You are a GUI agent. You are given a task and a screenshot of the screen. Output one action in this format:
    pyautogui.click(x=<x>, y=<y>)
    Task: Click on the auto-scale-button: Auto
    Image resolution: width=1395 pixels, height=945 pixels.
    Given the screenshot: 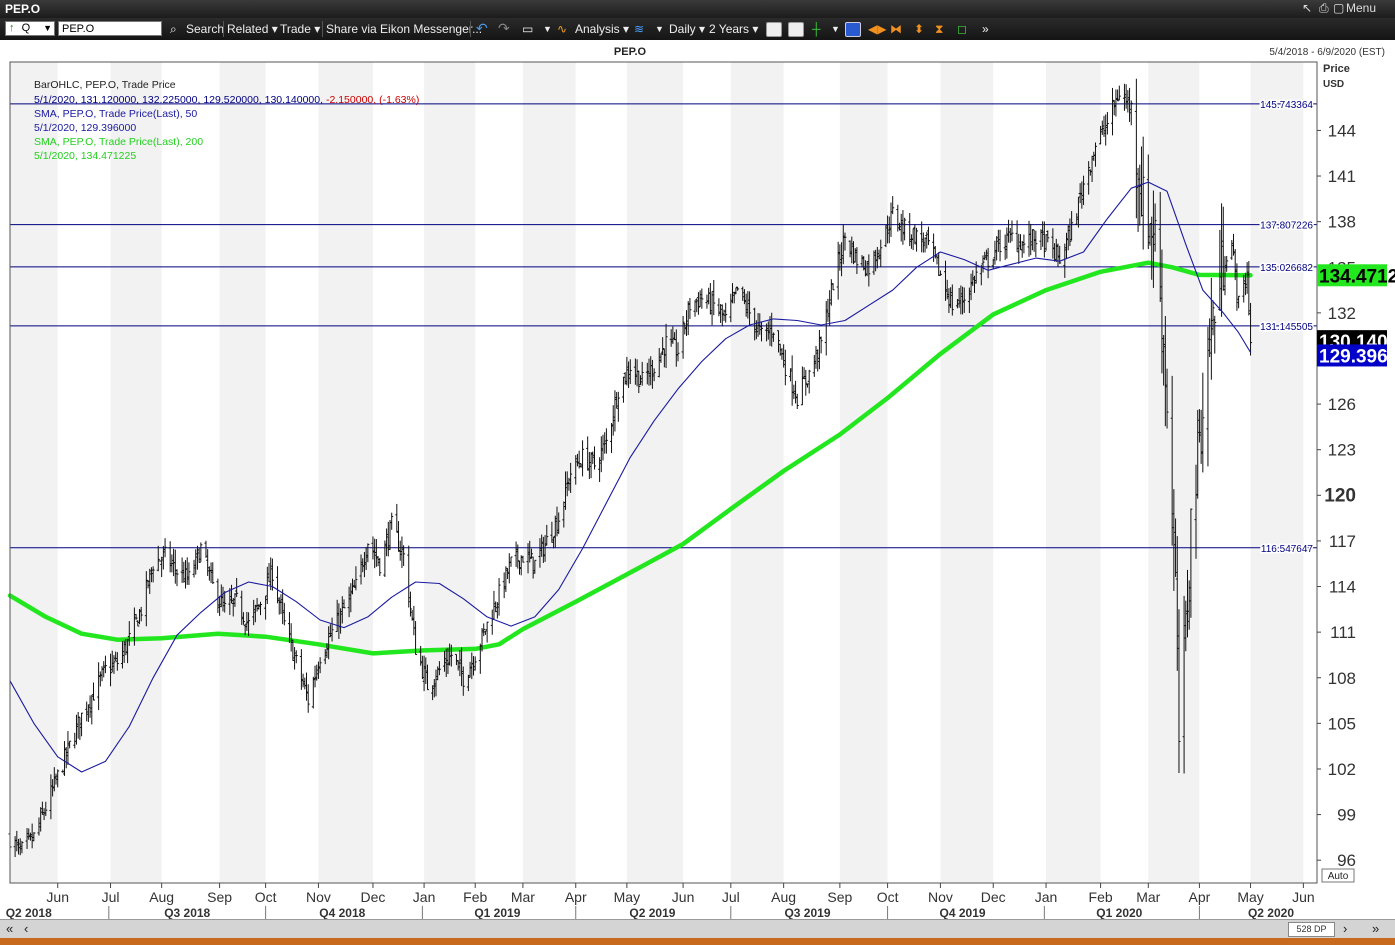 What is the action you would take?
    pyautogui.click(x=1338, y=875)
    